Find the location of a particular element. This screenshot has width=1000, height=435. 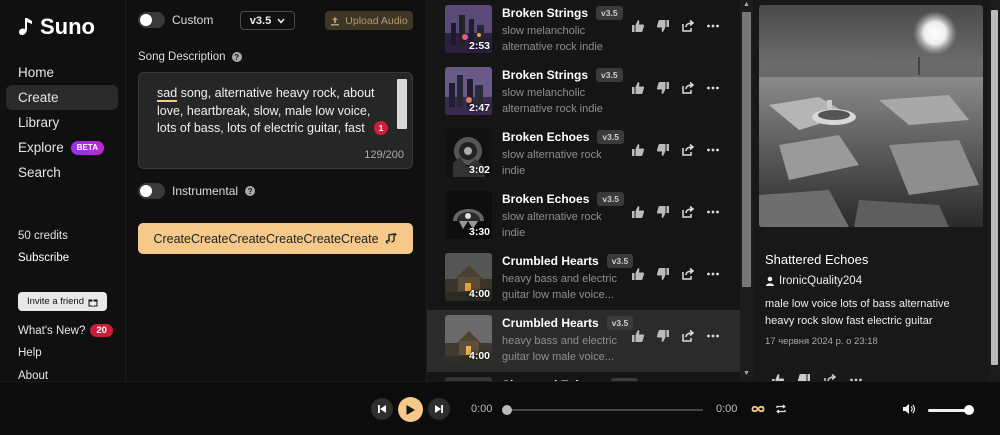

song-thumbnail: 2:47 is located at coordinates (468, 91).